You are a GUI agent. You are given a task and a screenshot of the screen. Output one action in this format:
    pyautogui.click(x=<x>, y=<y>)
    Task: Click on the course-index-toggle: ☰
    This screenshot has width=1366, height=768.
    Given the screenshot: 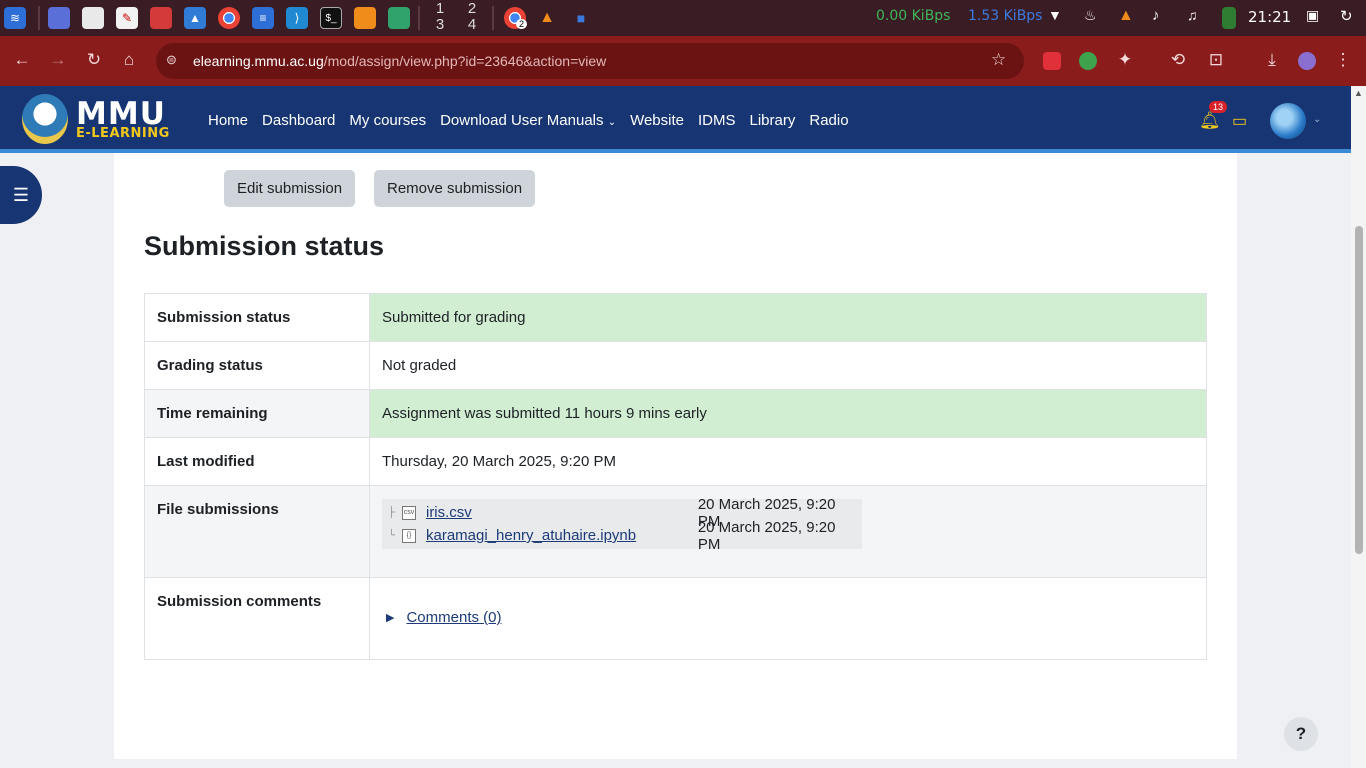 What is the action you would take?
    pyautogui.click(x=21, y=195)
    